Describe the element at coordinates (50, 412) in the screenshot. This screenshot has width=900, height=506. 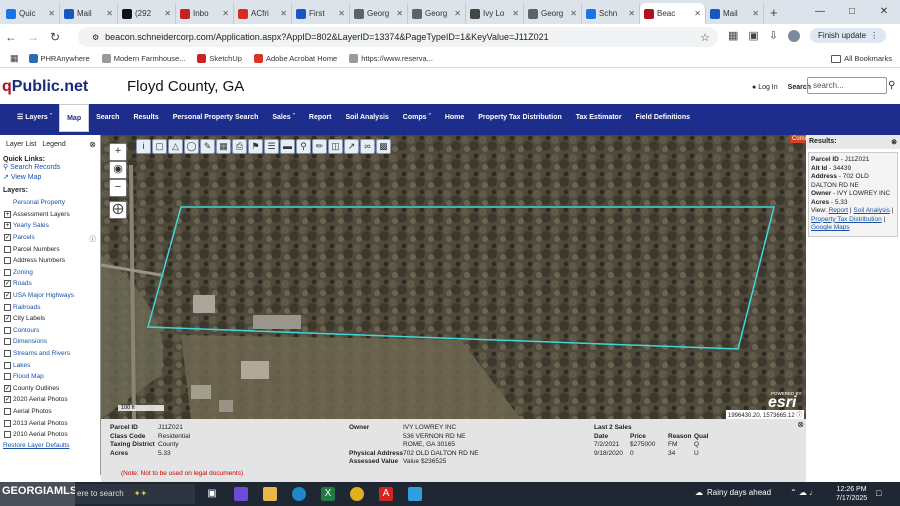
I see `layer-item: Aerial Photos` at that location.